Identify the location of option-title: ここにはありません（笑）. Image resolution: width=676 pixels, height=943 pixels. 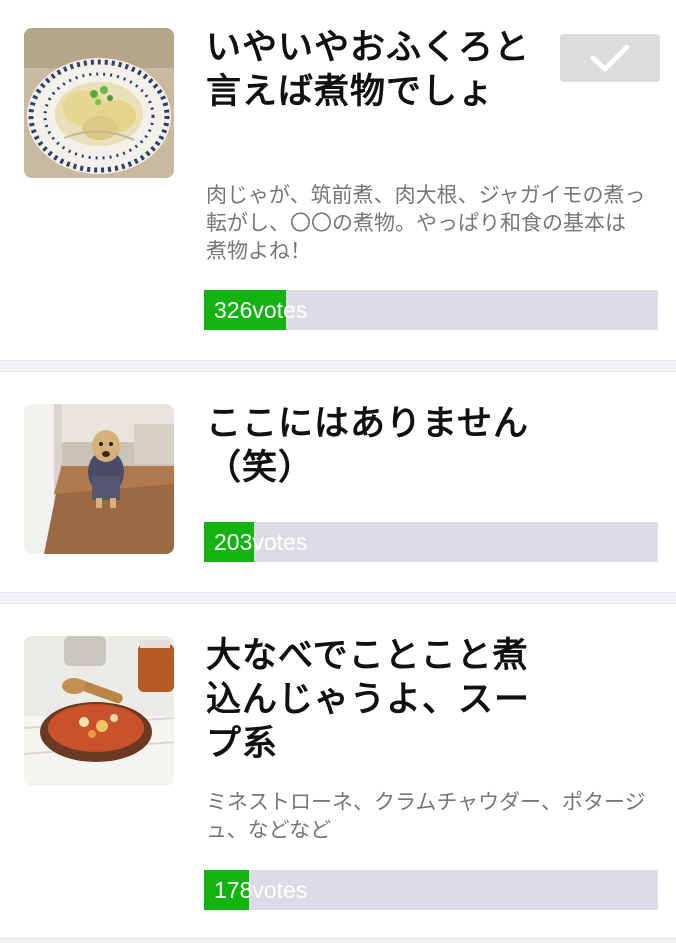
(367, 446).